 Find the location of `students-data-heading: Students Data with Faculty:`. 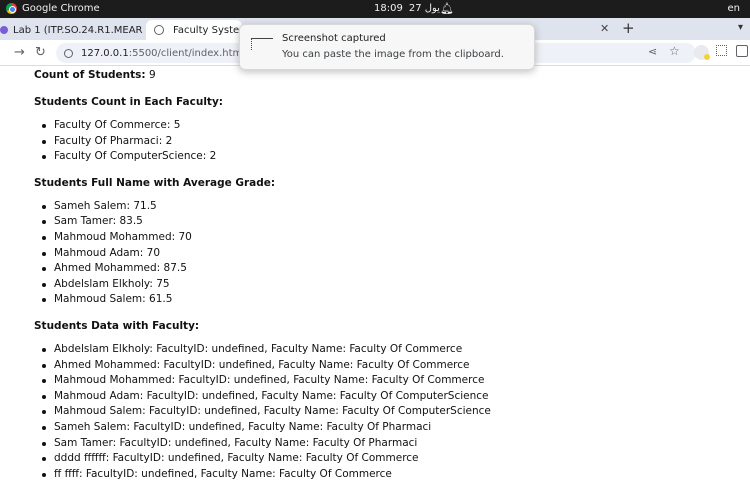

students-data-heading: Students Data with Faculty: is located at coordinates (117, 325).